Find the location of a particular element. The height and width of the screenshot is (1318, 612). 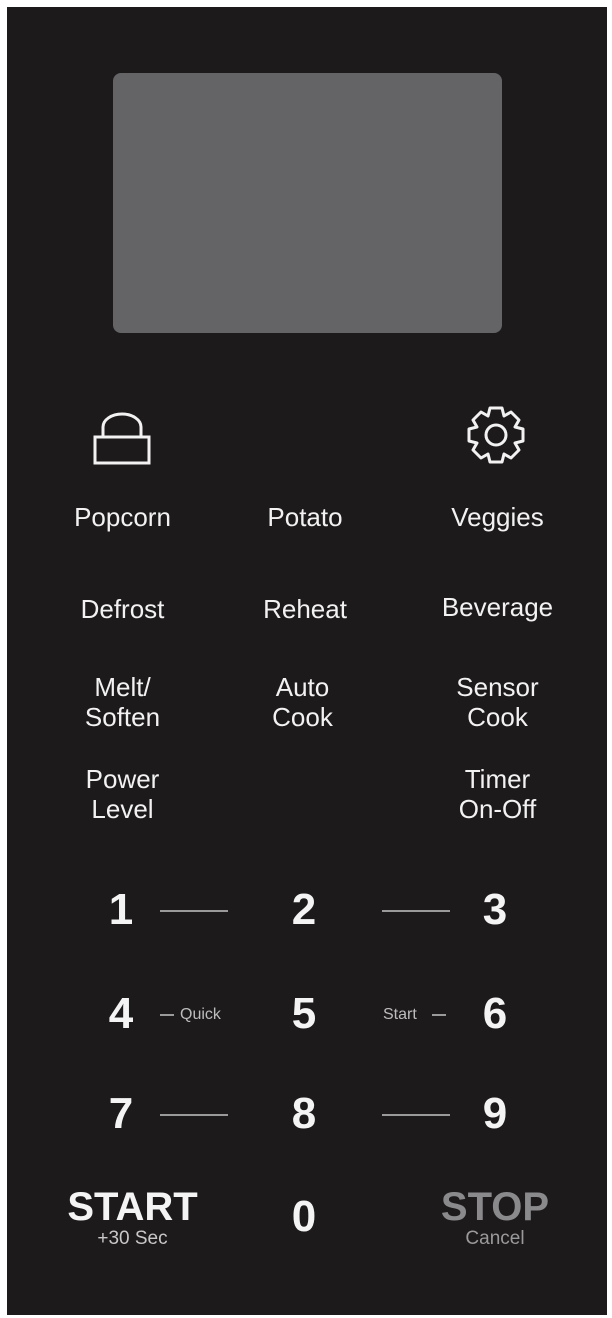

digit-2-button: 2 is located at coordinates (304, 910).